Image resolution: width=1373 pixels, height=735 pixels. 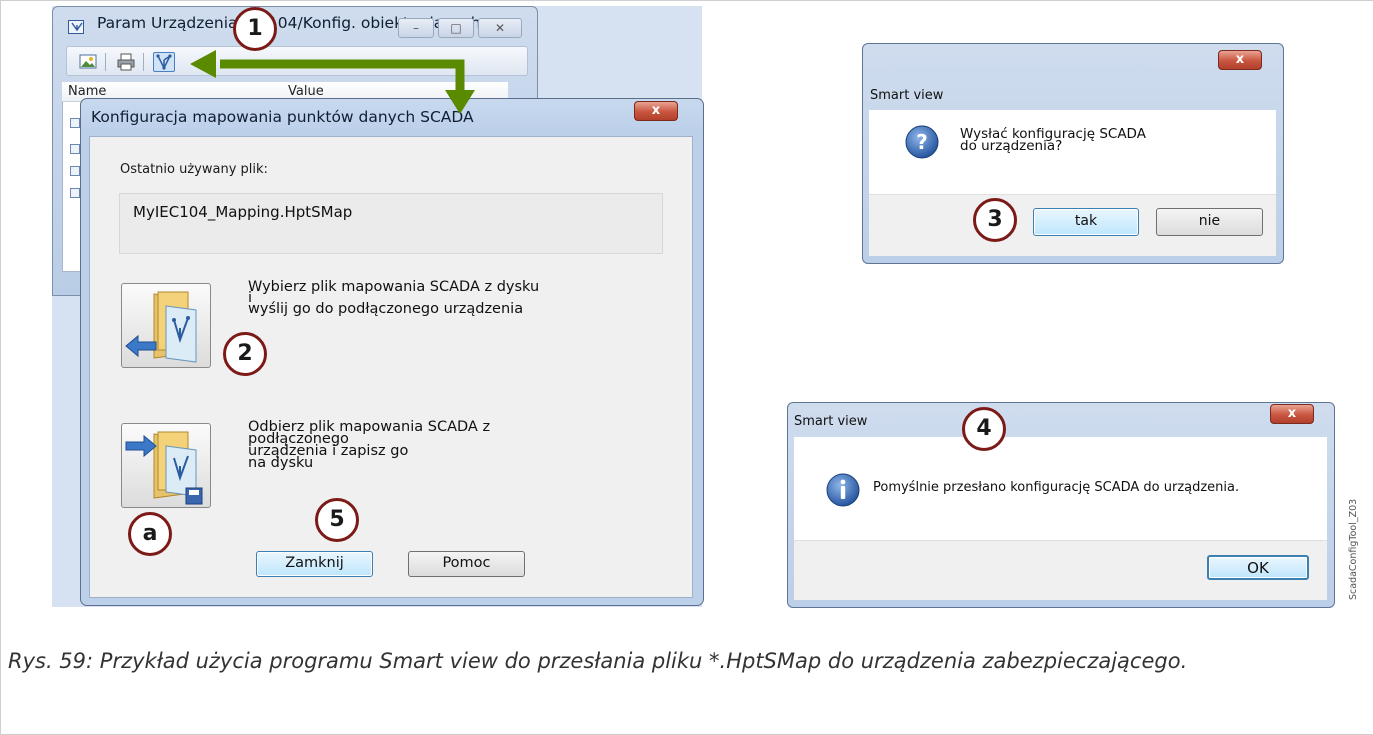 I want to click on window-app-icon, so click(x=76, y=27).